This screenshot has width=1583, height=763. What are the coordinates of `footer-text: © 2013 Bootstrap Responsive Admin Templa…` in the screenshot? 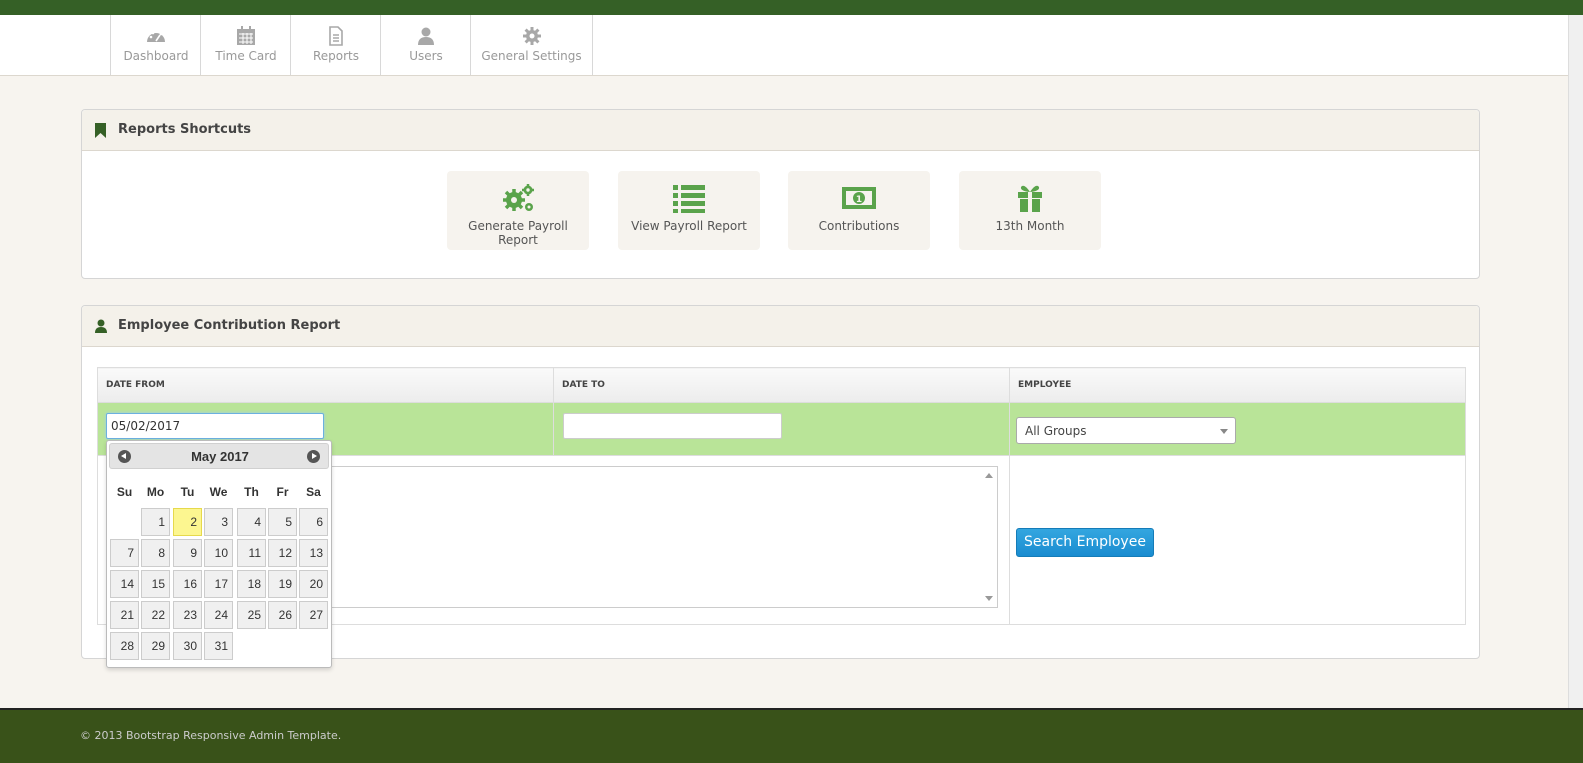 It's located at (211, 735).